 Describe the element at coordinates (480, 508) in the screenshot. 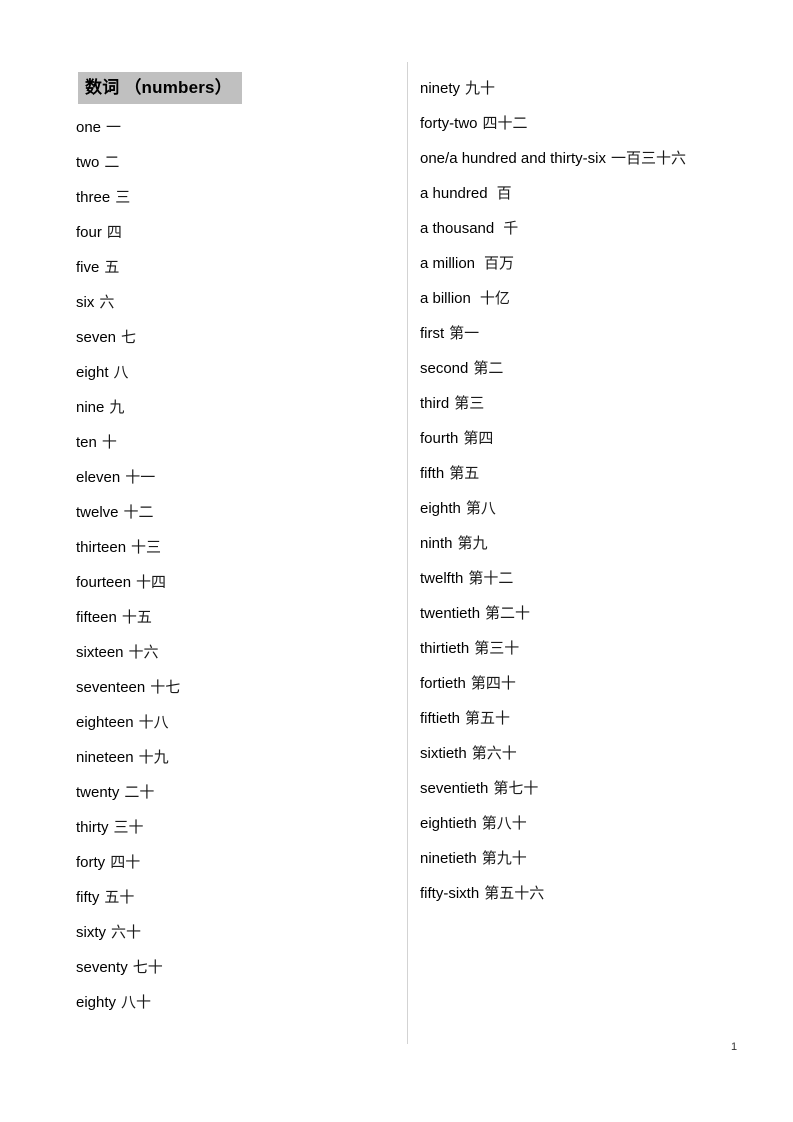

I see `entry-chinese: 第八` at that location.